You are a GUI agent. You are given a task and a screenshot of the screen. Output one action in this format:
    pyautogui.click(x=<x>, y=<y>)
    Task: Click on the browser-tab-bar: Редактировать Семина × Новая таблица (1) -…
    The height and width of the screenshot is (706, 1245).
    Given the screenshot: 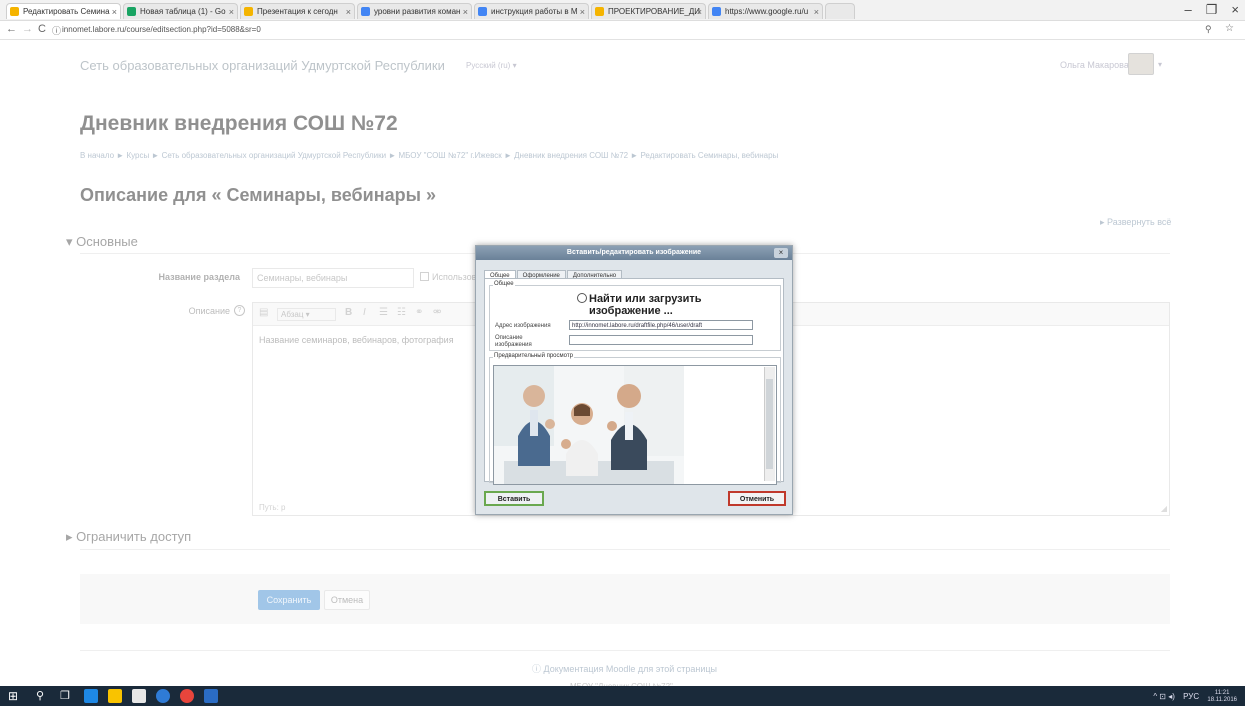 What is the action you would take?
    pyautogui.click(x=622, y=10)
    